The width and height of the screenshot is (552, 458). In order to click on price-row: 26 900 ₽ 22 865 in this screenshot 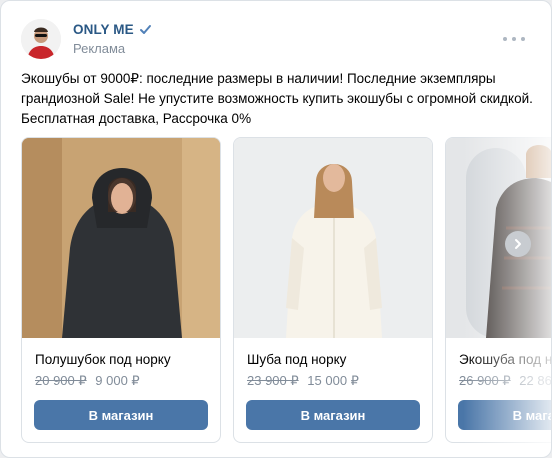, I will do `click(505, 381)`.